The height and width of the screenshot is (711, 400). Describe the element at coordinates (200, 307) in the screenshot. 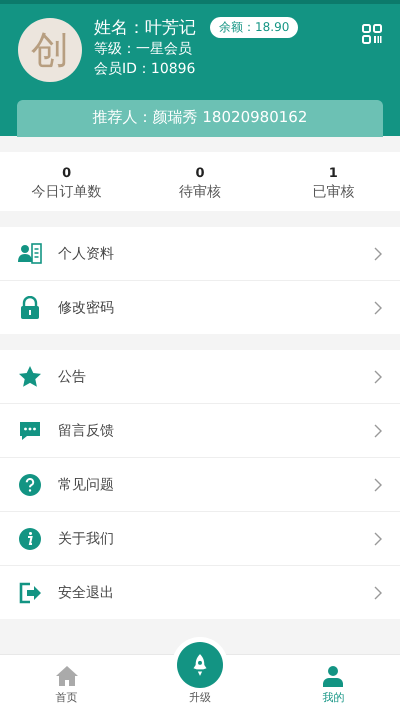

I see `menu-item: 修改密码` at that location.